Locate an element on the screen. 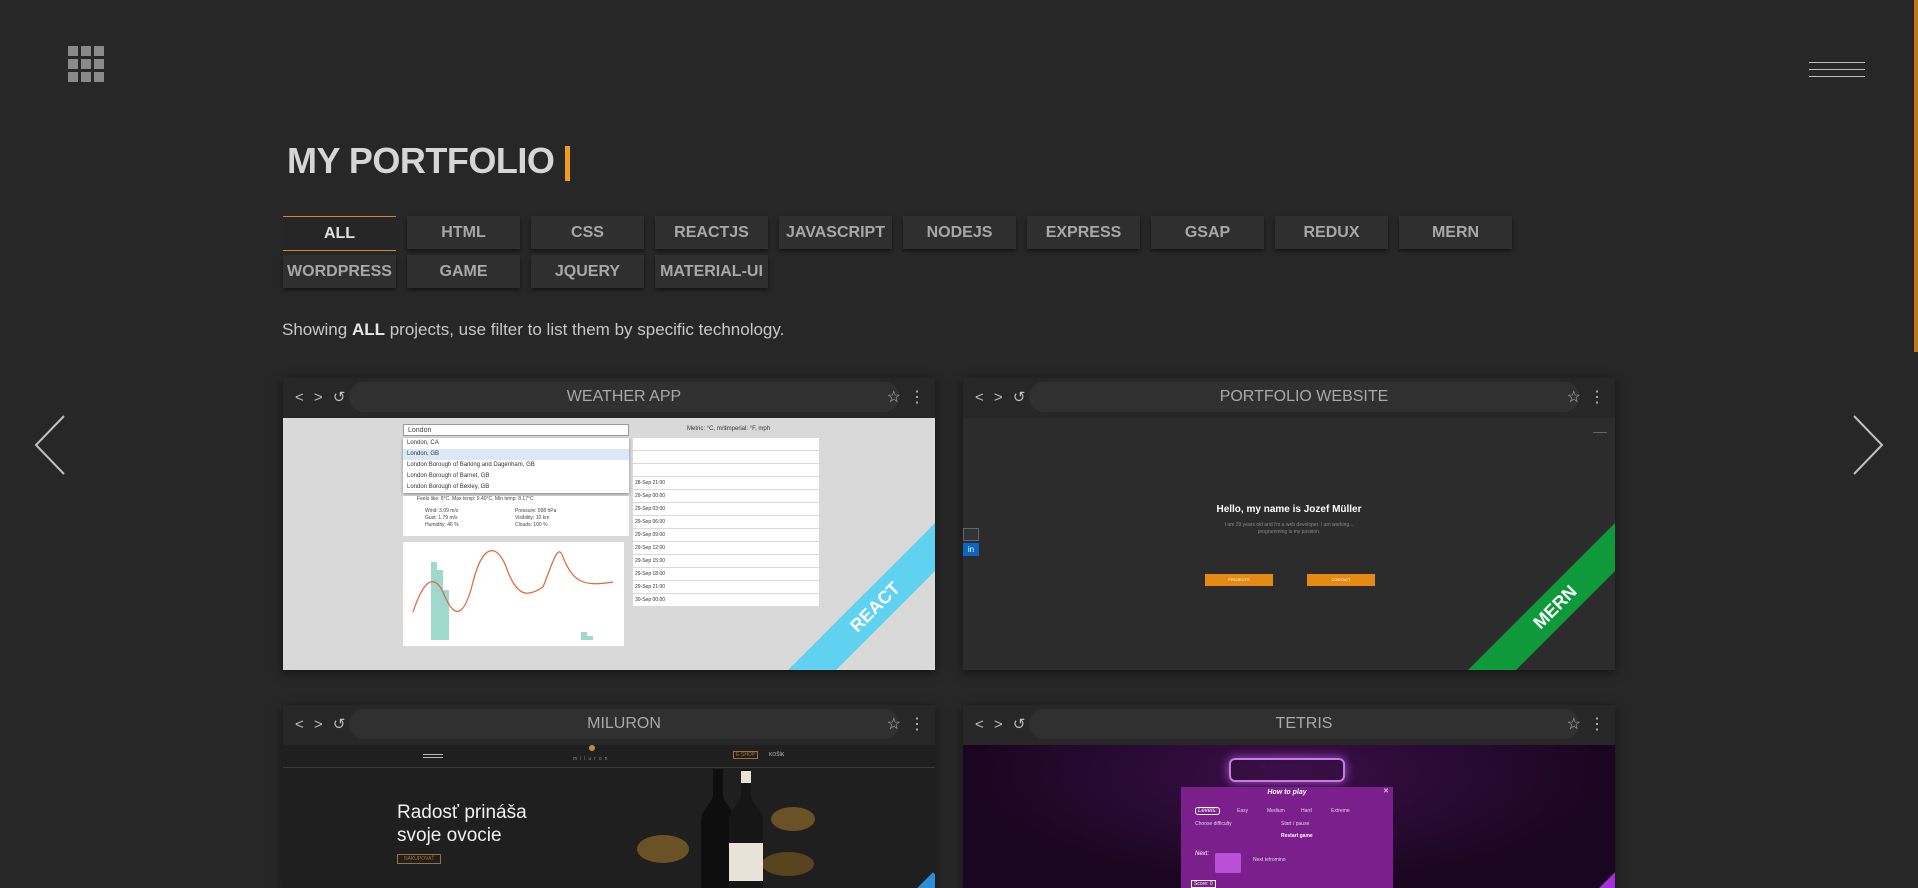 The image size is (1918, 888). miluron-headline: Radosť prináša svoje ovocie is located at coordinates (462, 824).